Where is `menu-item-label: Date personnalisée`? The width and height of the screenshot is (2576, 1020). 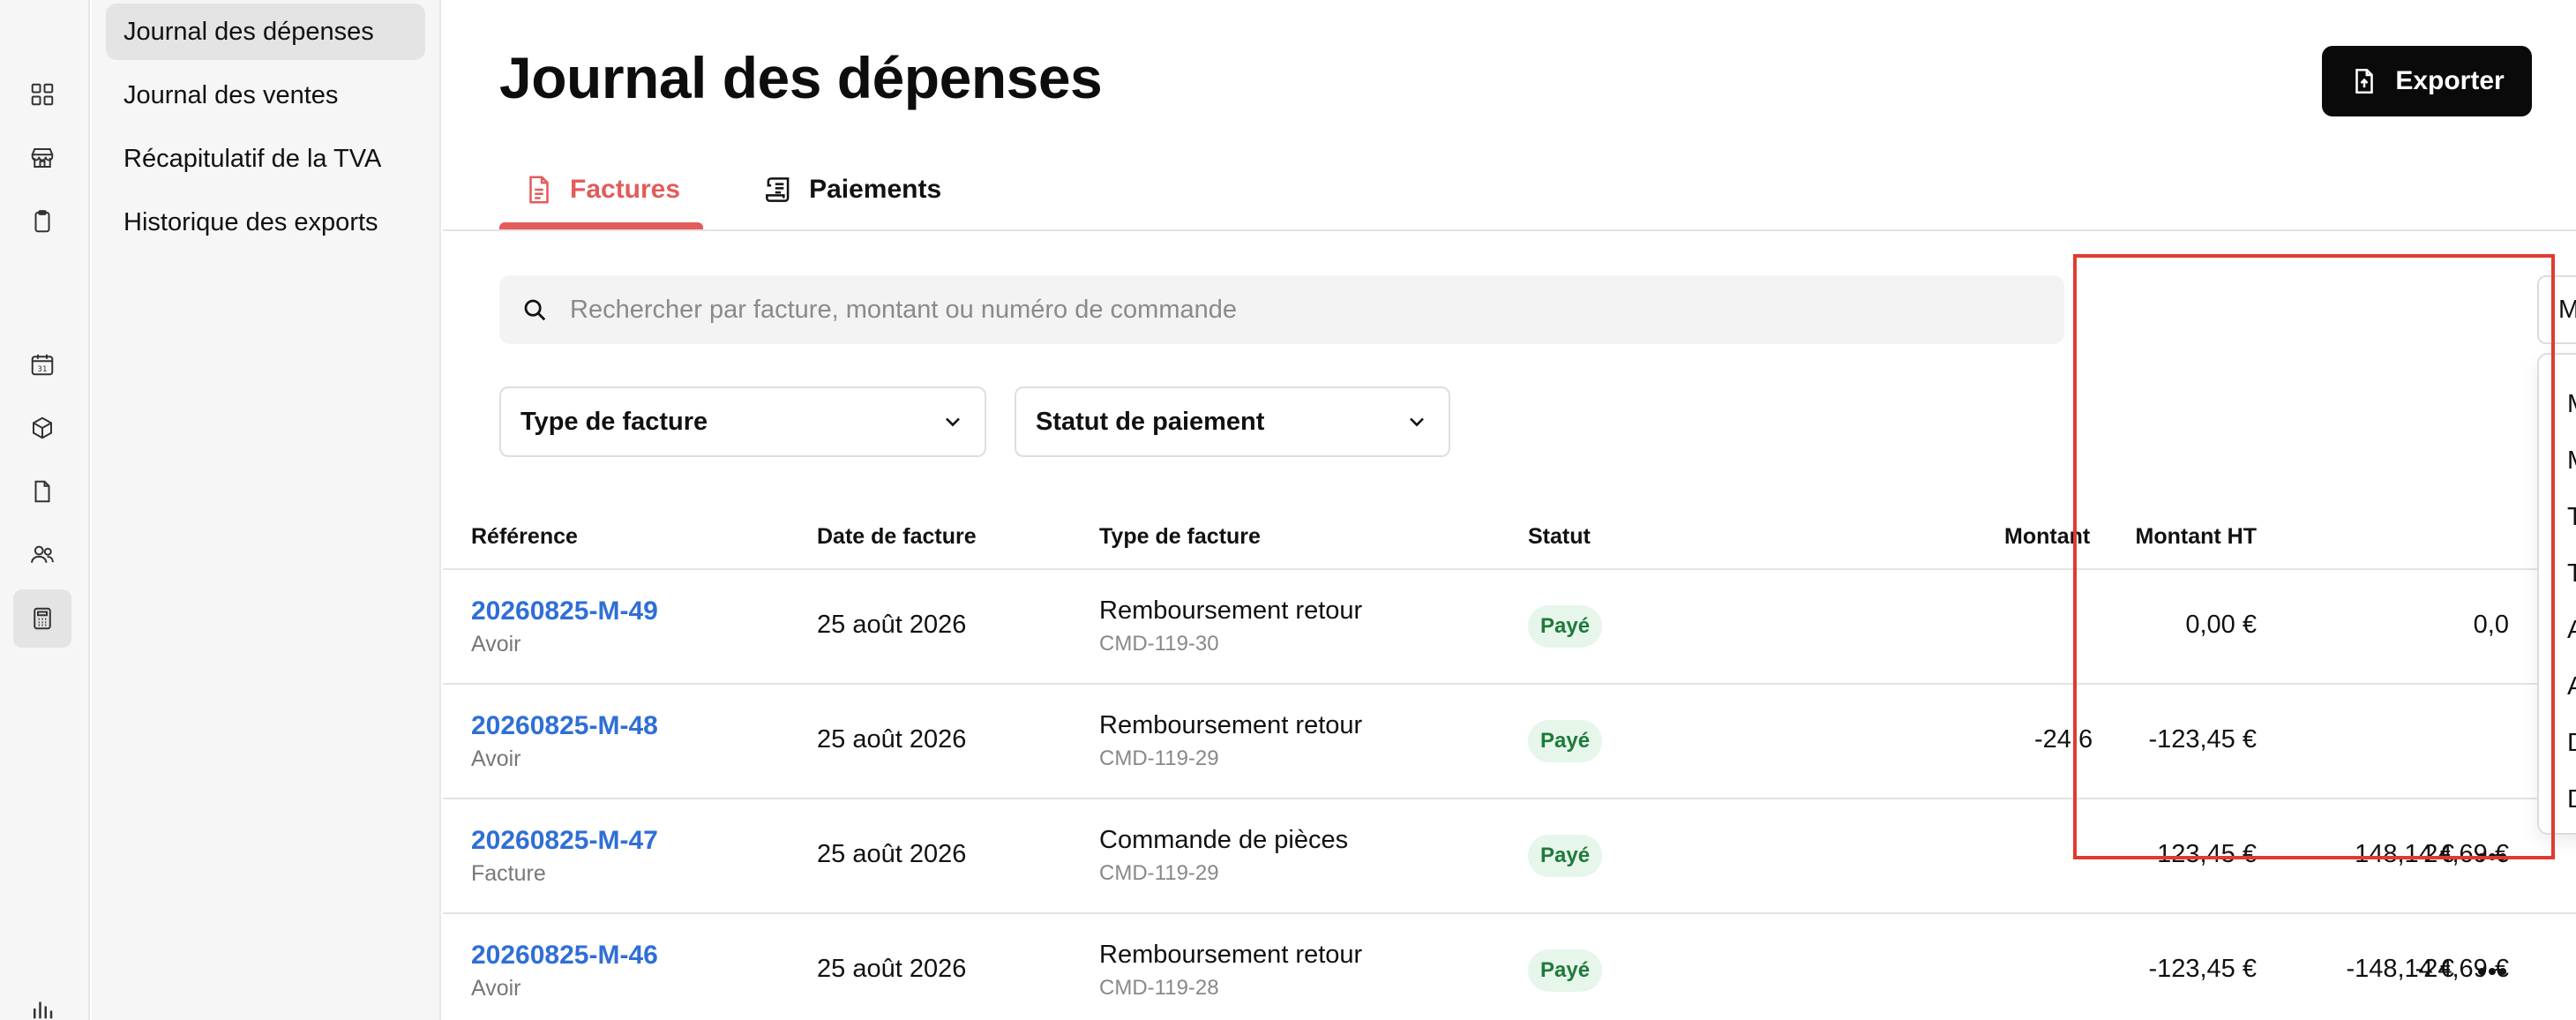
menu-item-label: Date personnalisée is located at coordinates (2572, 799).